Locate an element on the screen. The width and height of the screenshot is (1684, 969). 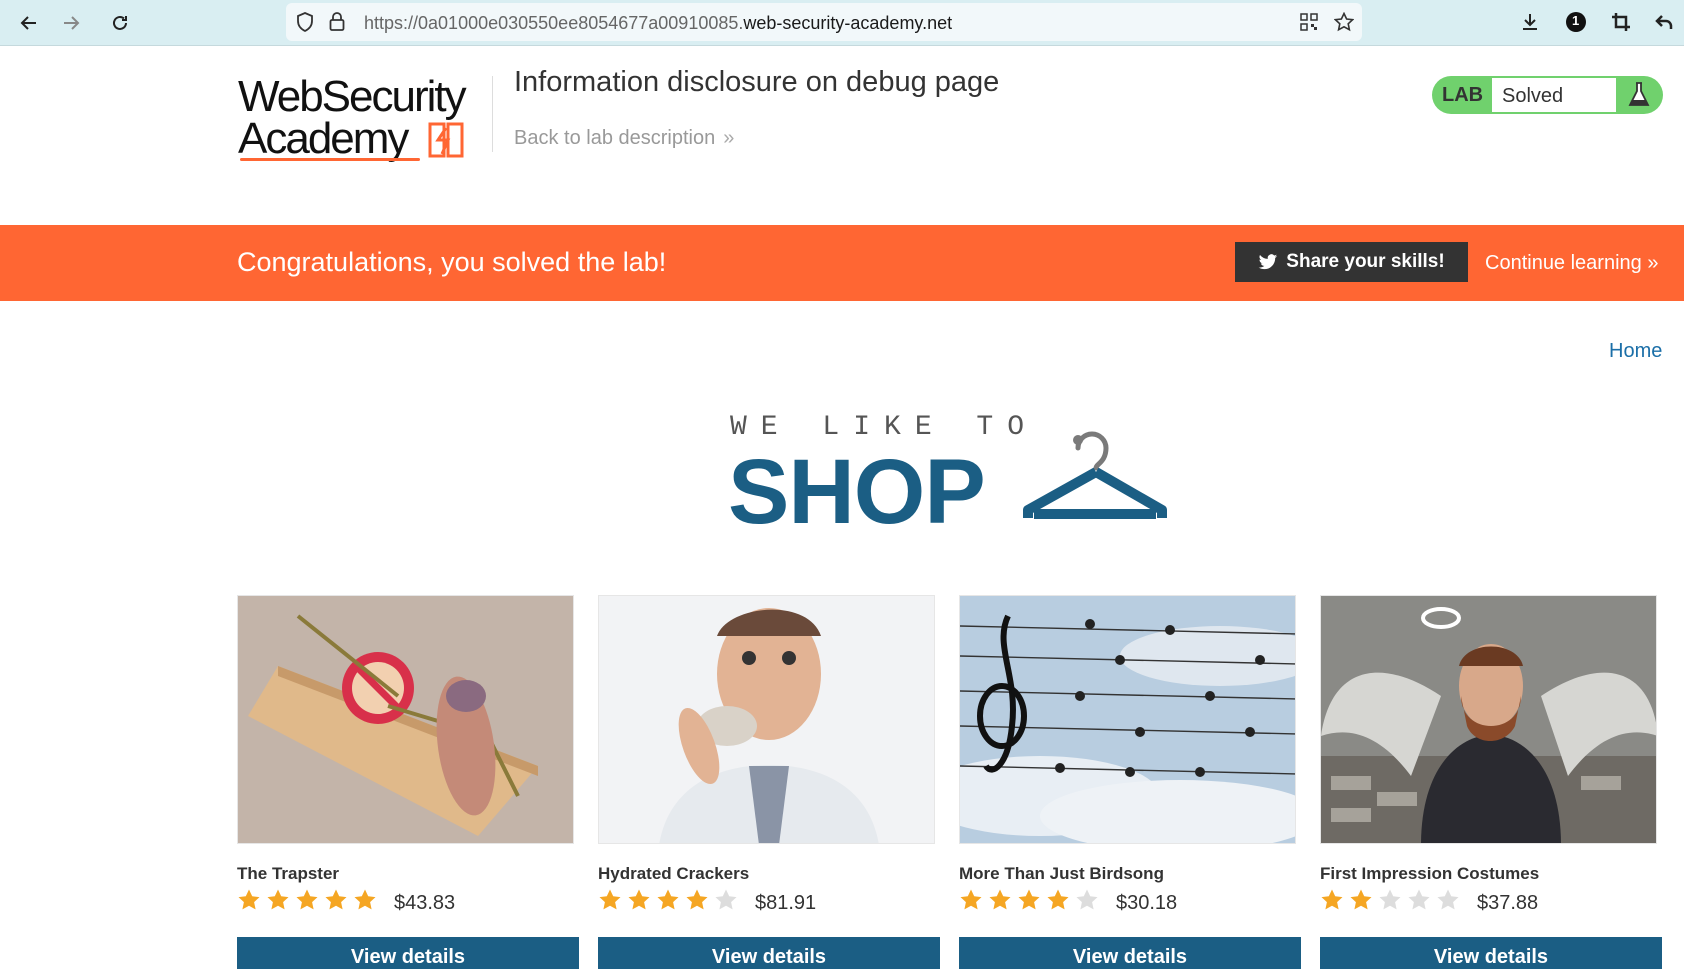
continue-learning-link: Continue learning » is located at coordinates (1571, 263).